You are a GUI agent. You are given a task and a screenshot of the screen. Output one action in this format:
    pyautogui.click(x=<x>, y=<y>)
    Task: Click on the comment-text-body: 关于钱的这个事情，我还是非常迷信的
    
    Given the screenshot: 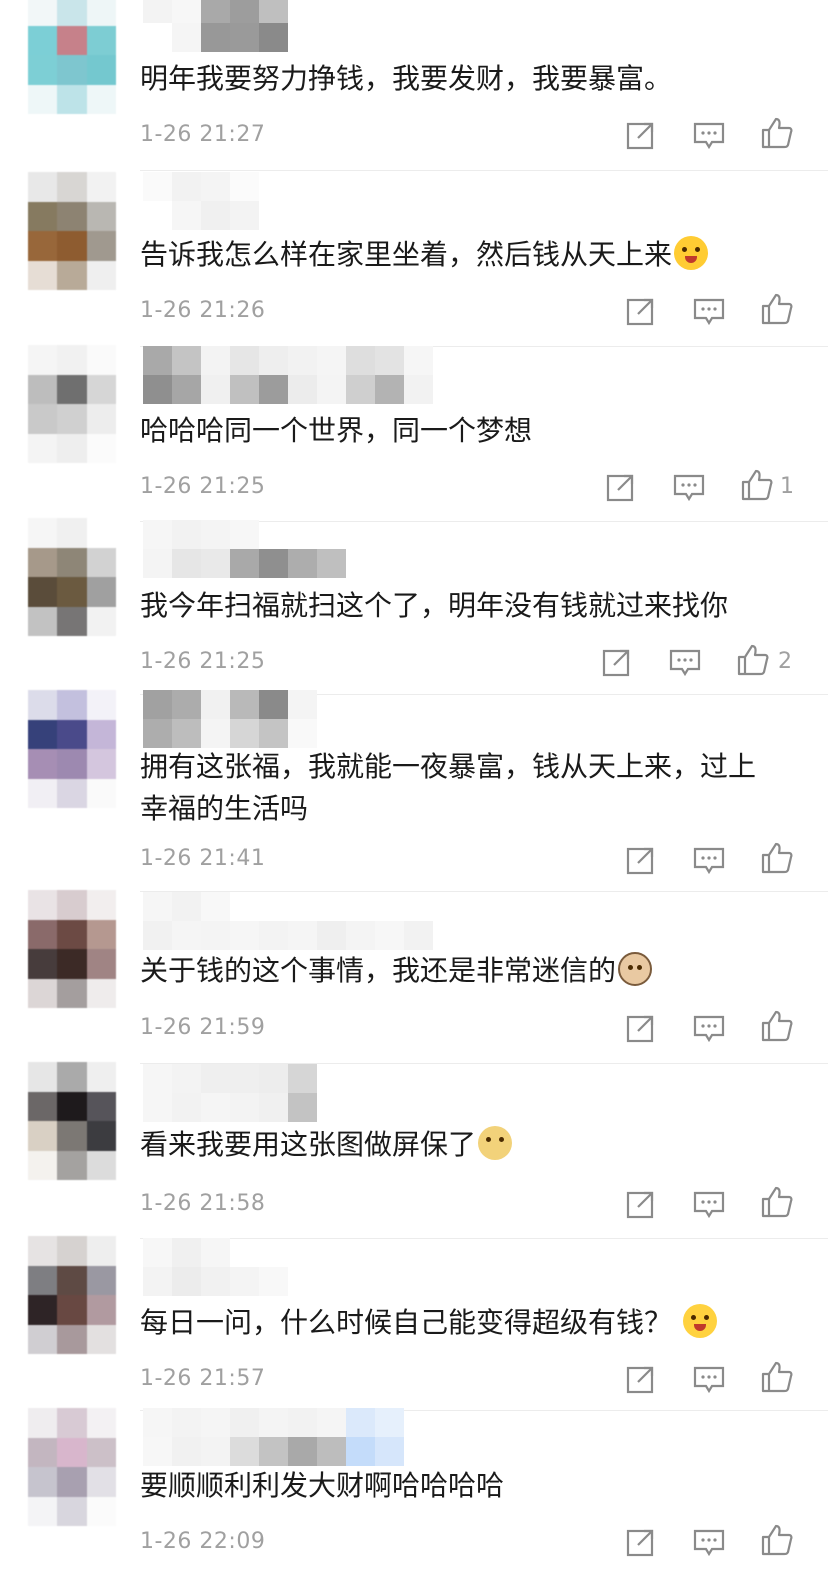 What is the action you would take?
    pyautogui.click(x=378, y=970)
    